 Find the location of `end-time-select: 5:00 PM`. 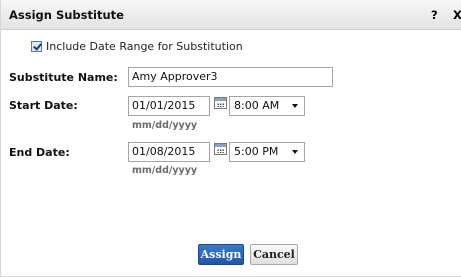

end-time-select: 5:00 PM is located at coordinates (267, 152).